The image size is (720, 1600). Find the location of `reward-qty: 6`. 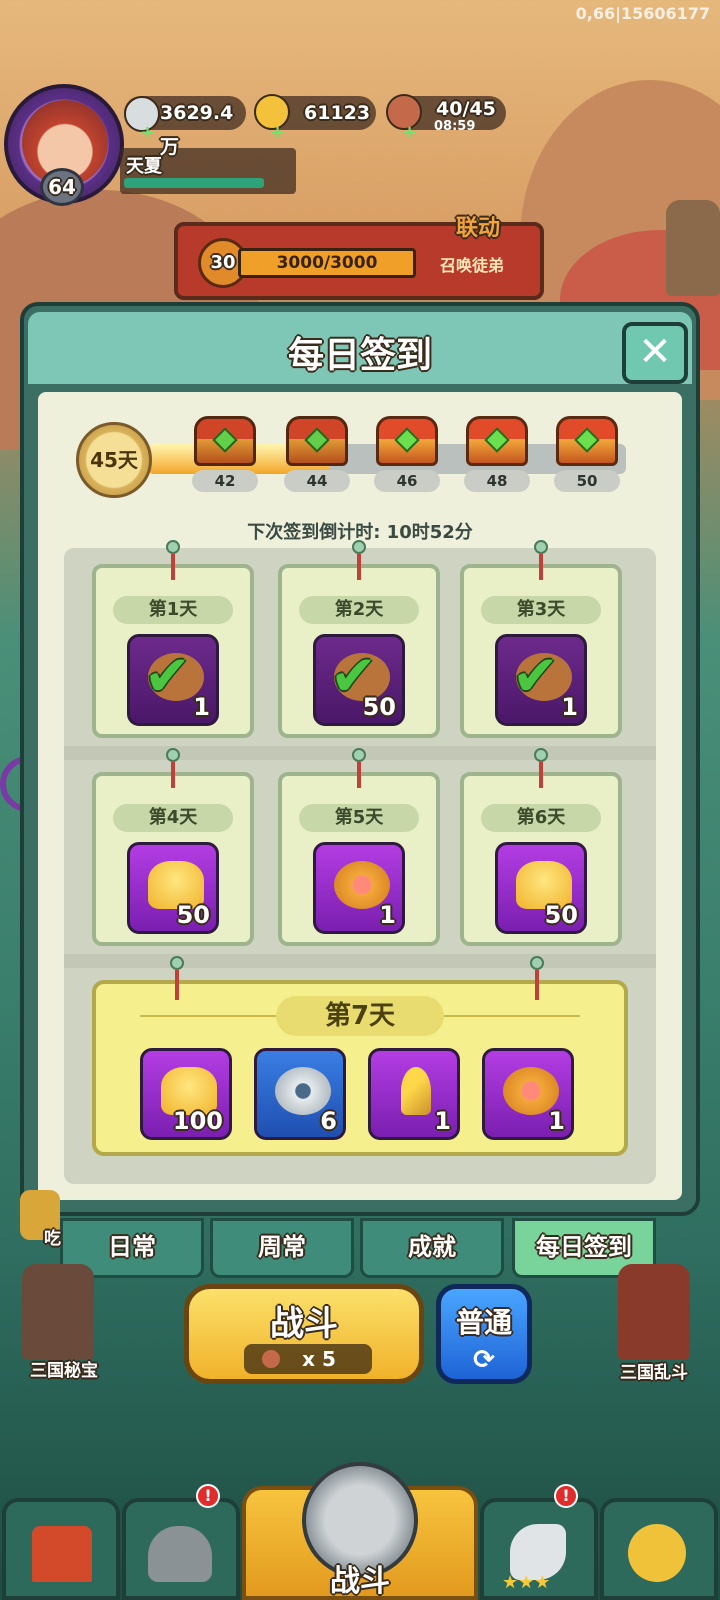

reward-qty: 6 is located at coordinates (328, 1121).